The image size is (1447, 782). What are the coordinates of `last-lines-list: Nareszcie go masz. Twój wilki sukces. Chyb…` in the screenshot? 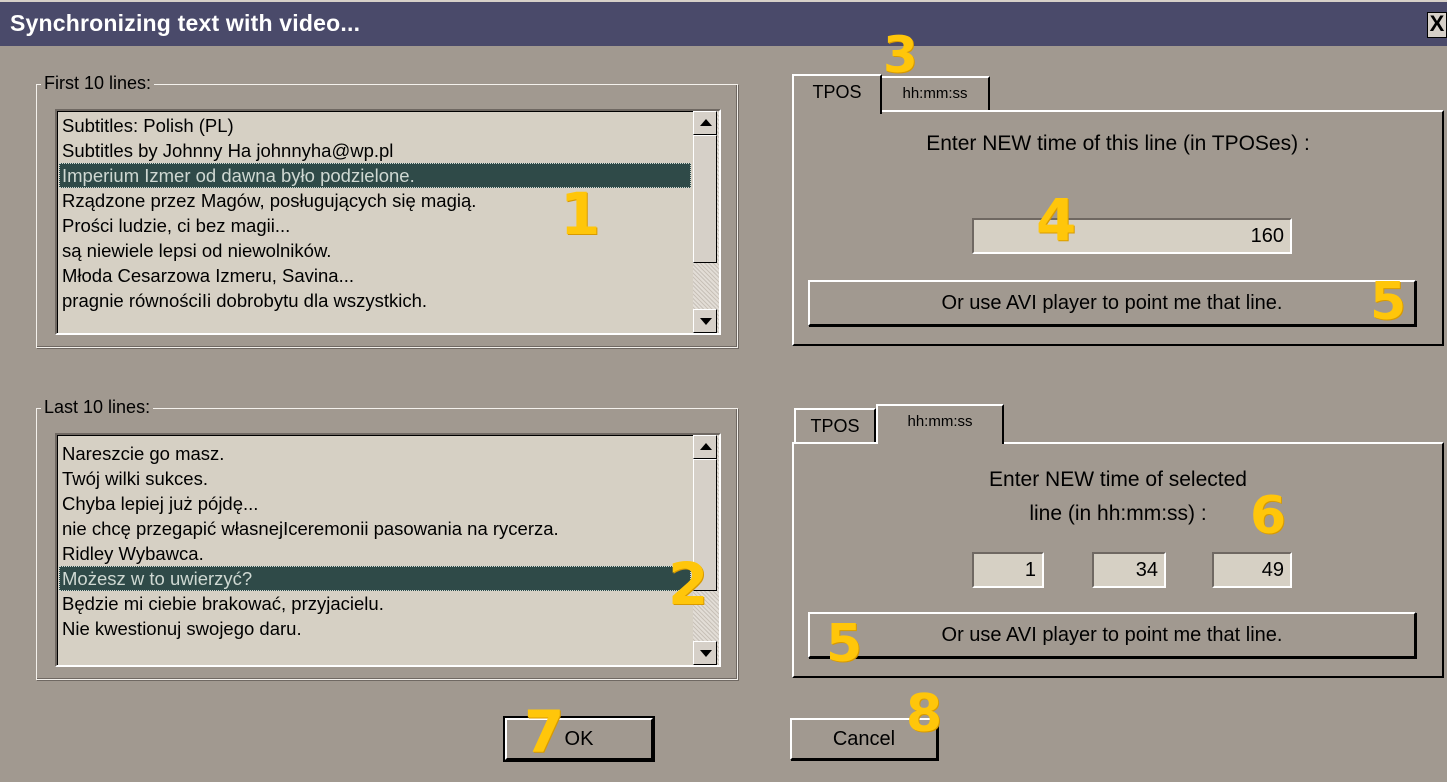 It's located at (375, 553).